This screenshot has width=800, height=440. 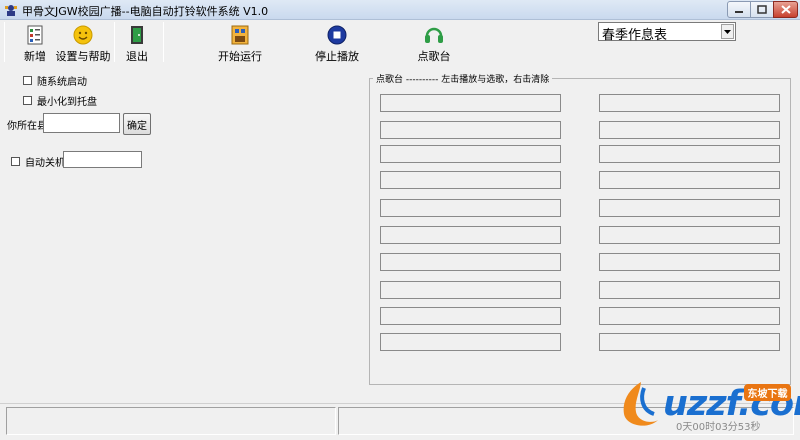 What do you see at coordinates (83, 35) in the screenshot?
I see `settings-icon` at bounding box center [83, 35].